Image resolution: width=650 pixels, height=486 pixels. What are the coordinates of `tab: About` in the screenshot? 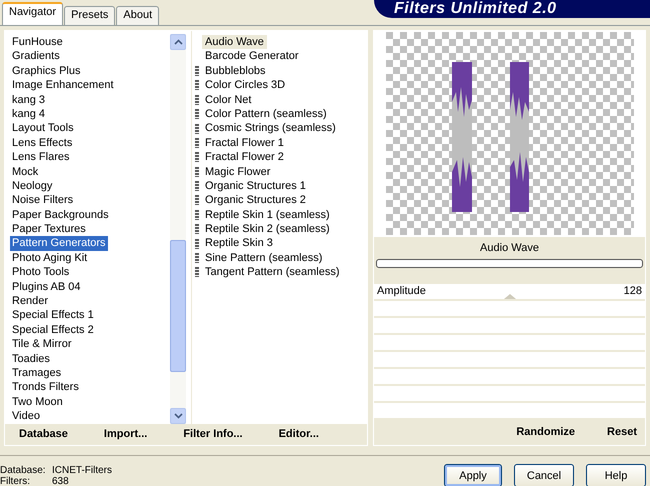 It's located at (138, 15).